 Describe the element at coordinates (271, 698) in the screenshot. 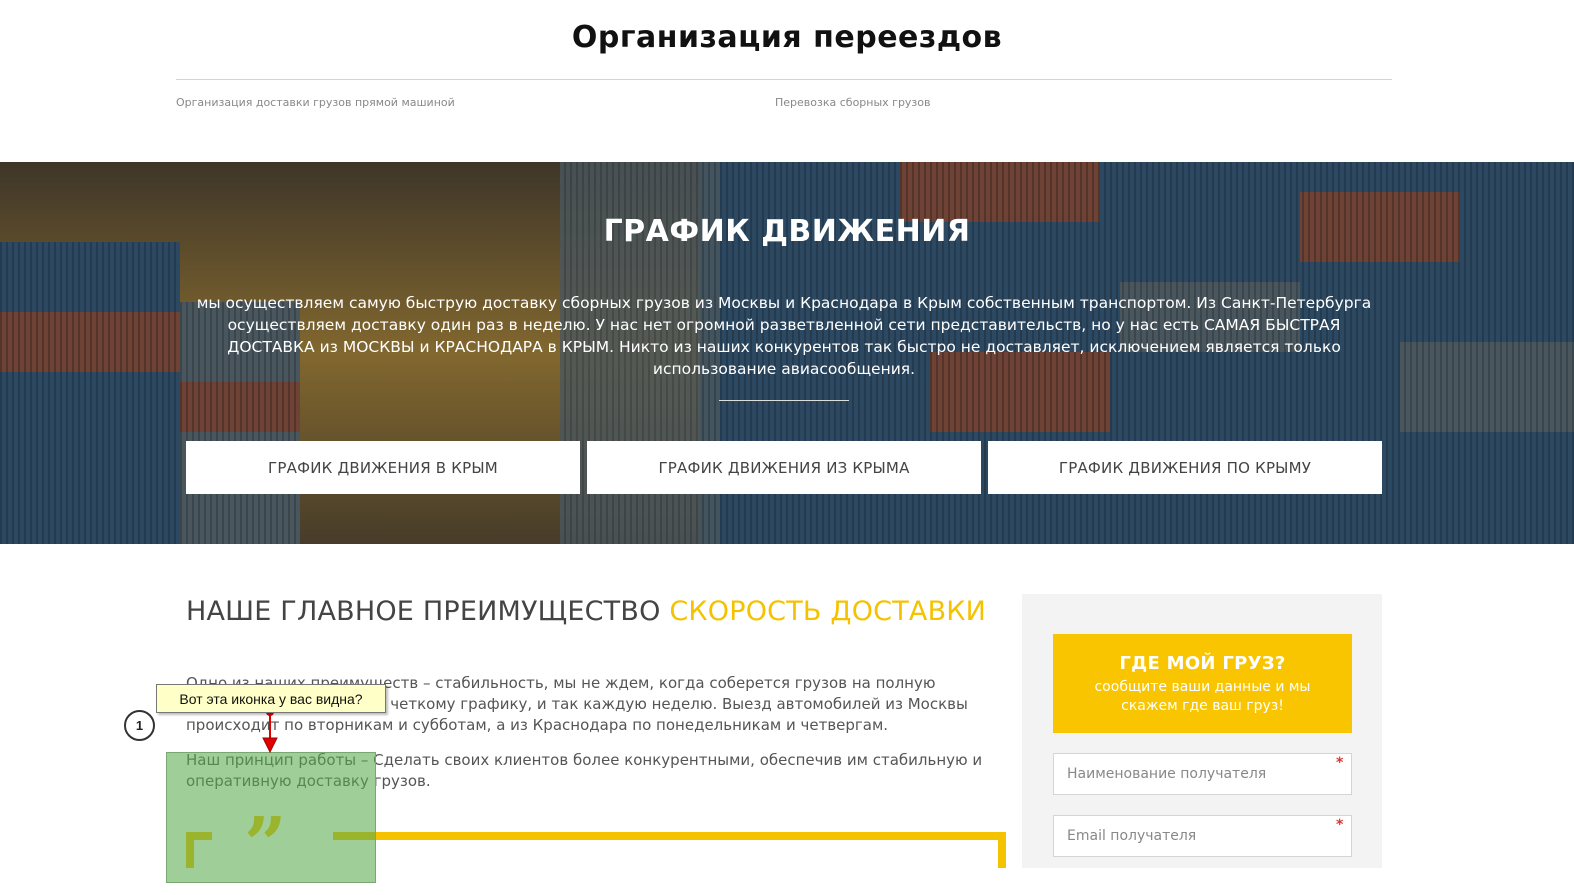

I see `annotation-tooltip: Вот эта иконка у вас видна?` at that location.